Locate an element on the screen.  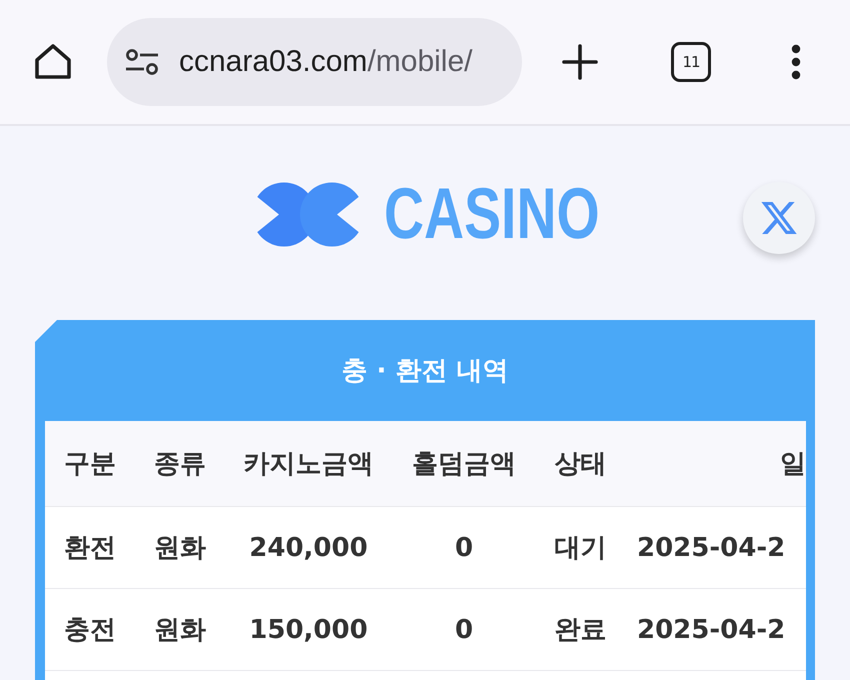
x-logo-icon is located at coordinates (779, 218).